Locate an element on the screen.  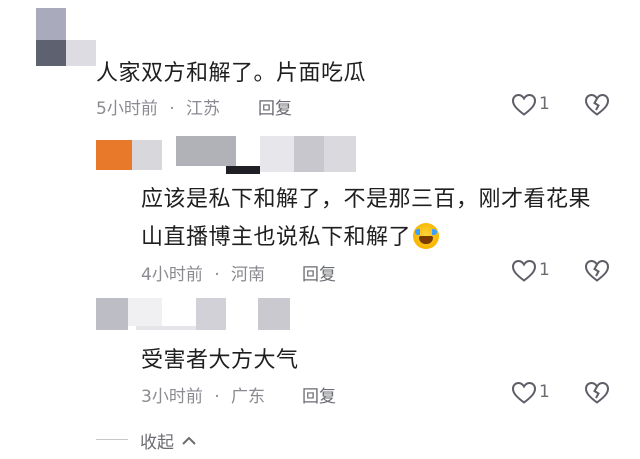
comment-meta: 3小时前 · 广东 is located at coordinates (203, 394).